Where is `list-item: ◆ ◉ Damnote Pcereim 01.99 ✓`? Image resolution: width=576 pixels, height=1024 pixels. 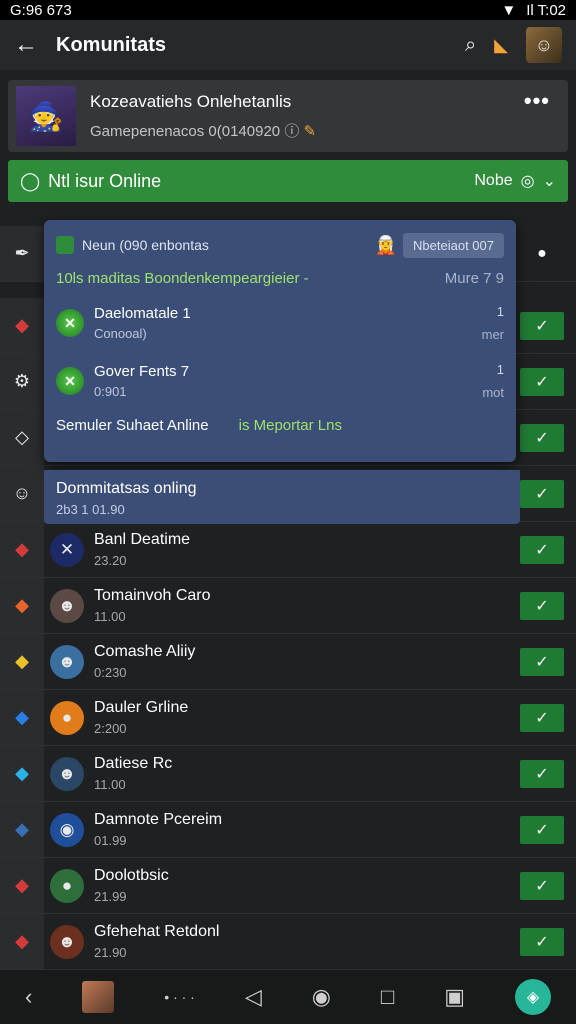 list-item: ◆ ◉ Damnote Pcereim 01.99 ✓ is located at coordinates (288, 830).